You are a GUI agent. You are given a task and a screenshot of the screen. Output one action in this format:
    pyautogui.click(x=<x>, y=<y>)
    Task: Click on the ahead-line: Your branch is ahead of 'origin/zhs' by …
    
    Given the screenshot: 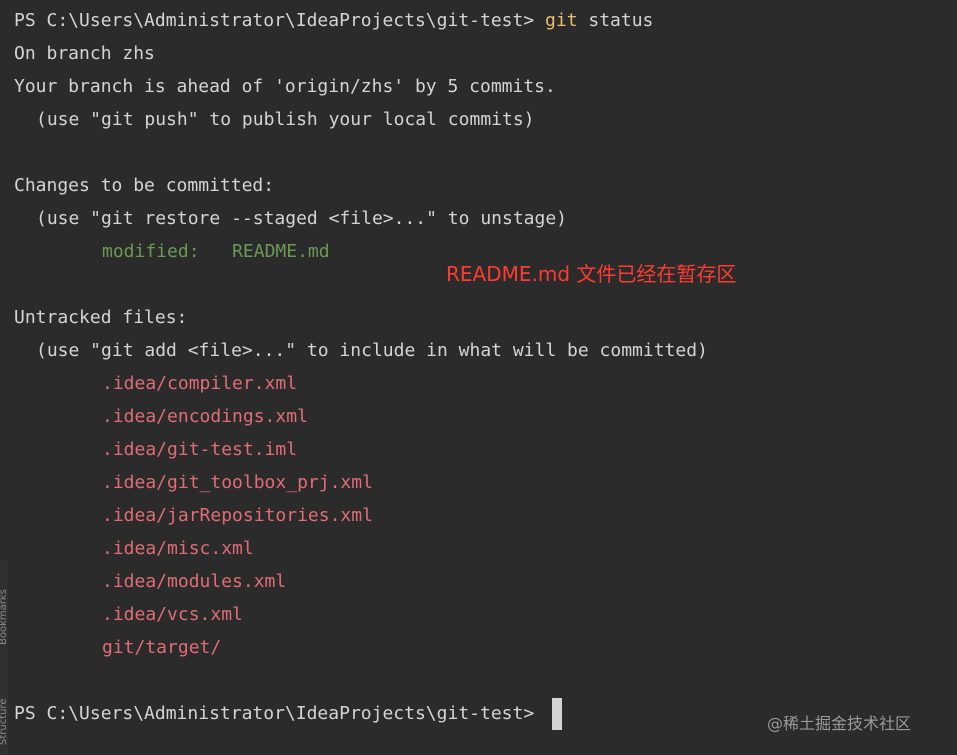 What is the action you would take?
    pyautogui.click(x=285, y=86)
    